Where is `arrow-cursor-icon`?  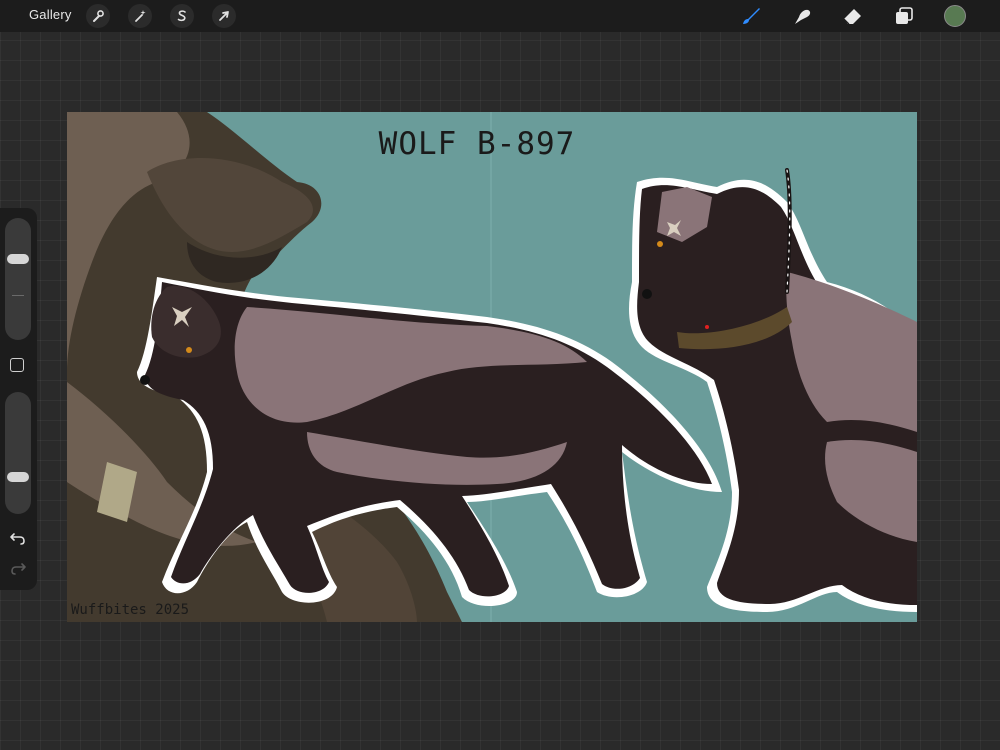 arrow-cursor-icon is located at coordinates (224, 16).